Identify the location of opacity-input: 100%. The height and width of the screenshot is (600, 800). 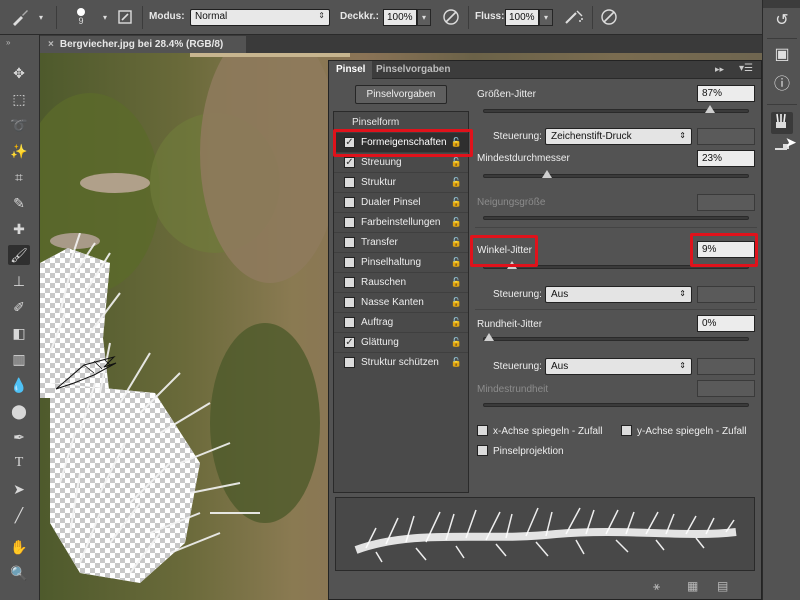
(400, 17).